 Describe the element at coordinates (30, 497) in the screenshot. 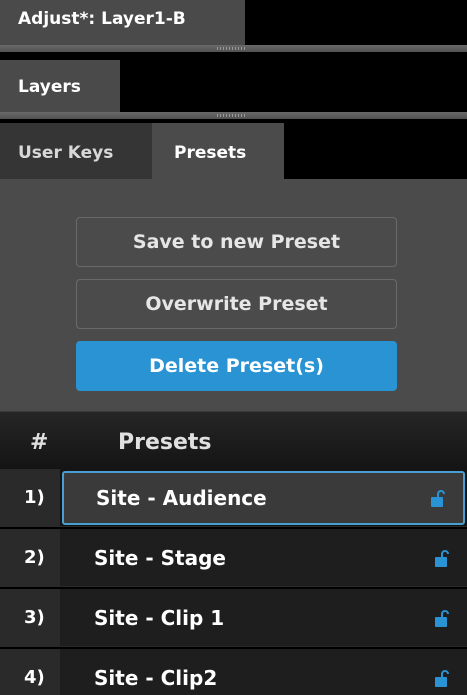

I see `preset-number: 1)` at that location.